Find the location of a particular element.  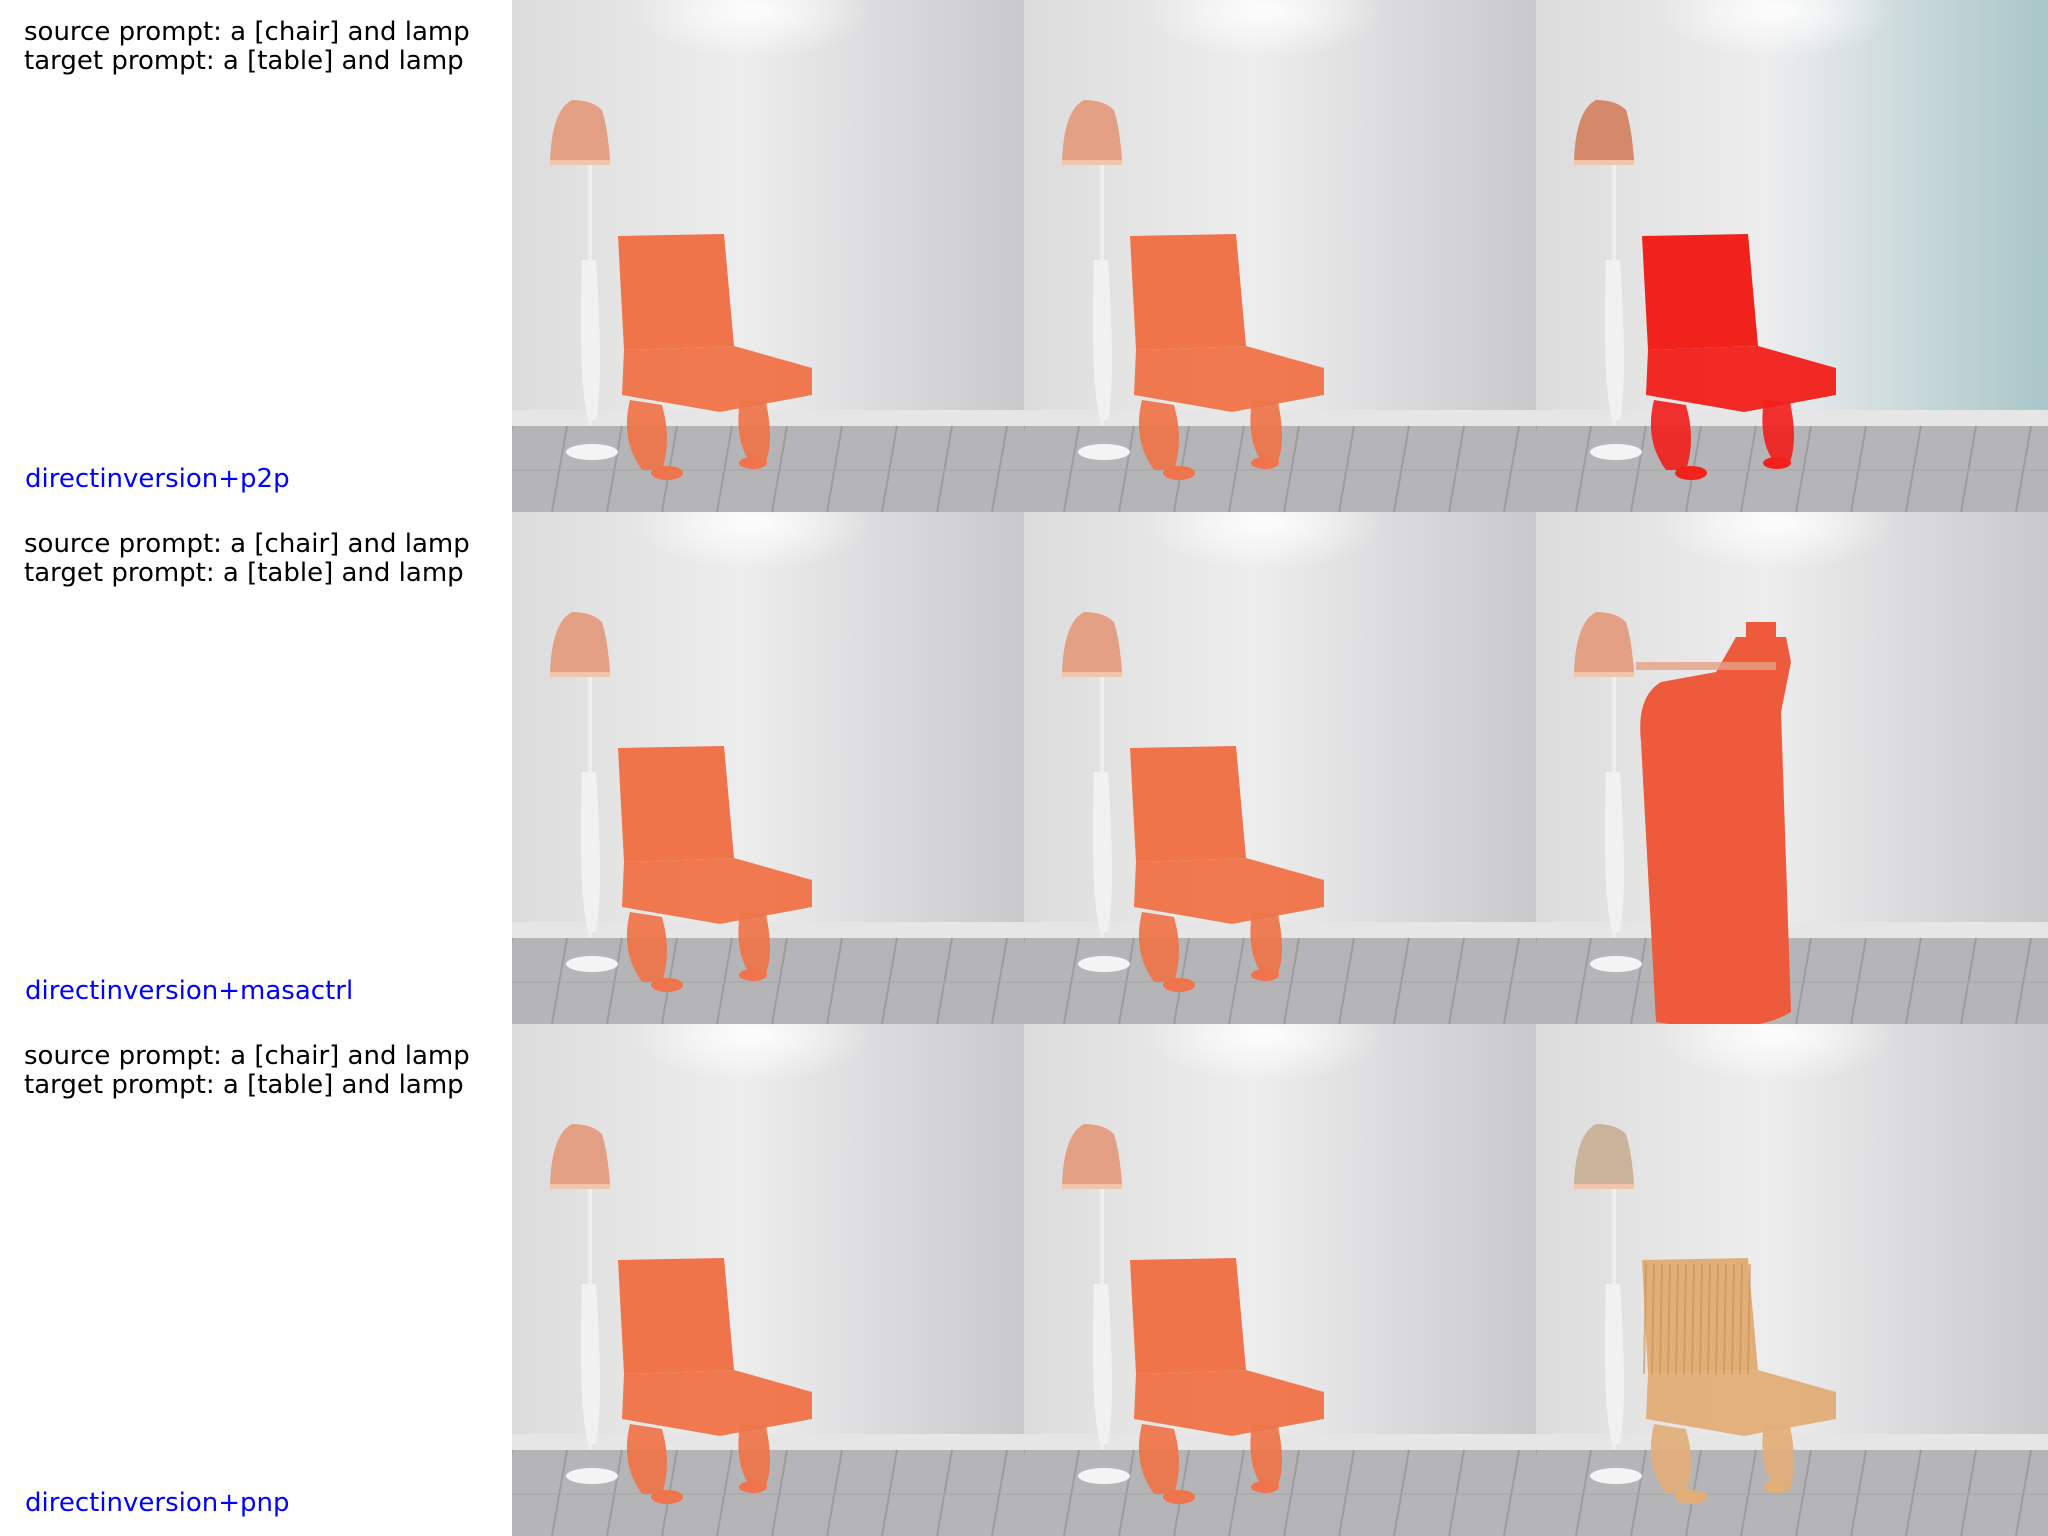

method-label: directinversion+masactrl is located at coordinates (189, 991).